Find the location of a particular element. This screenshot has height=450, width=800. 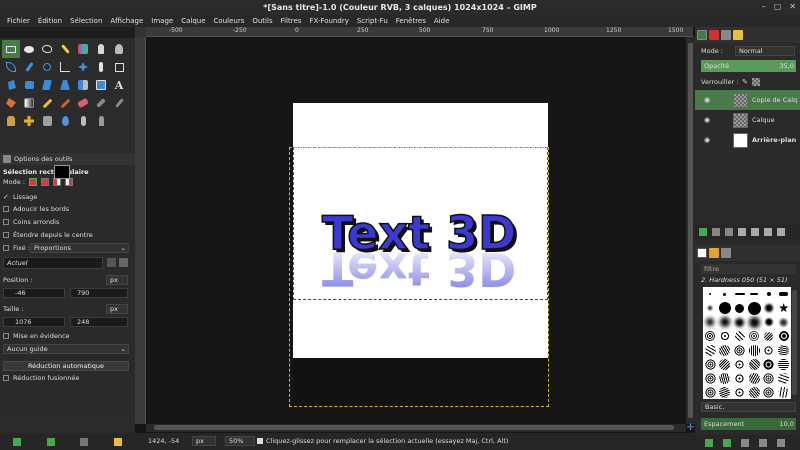

vertical-scroll-thumb is located at coordinates (690, 230).